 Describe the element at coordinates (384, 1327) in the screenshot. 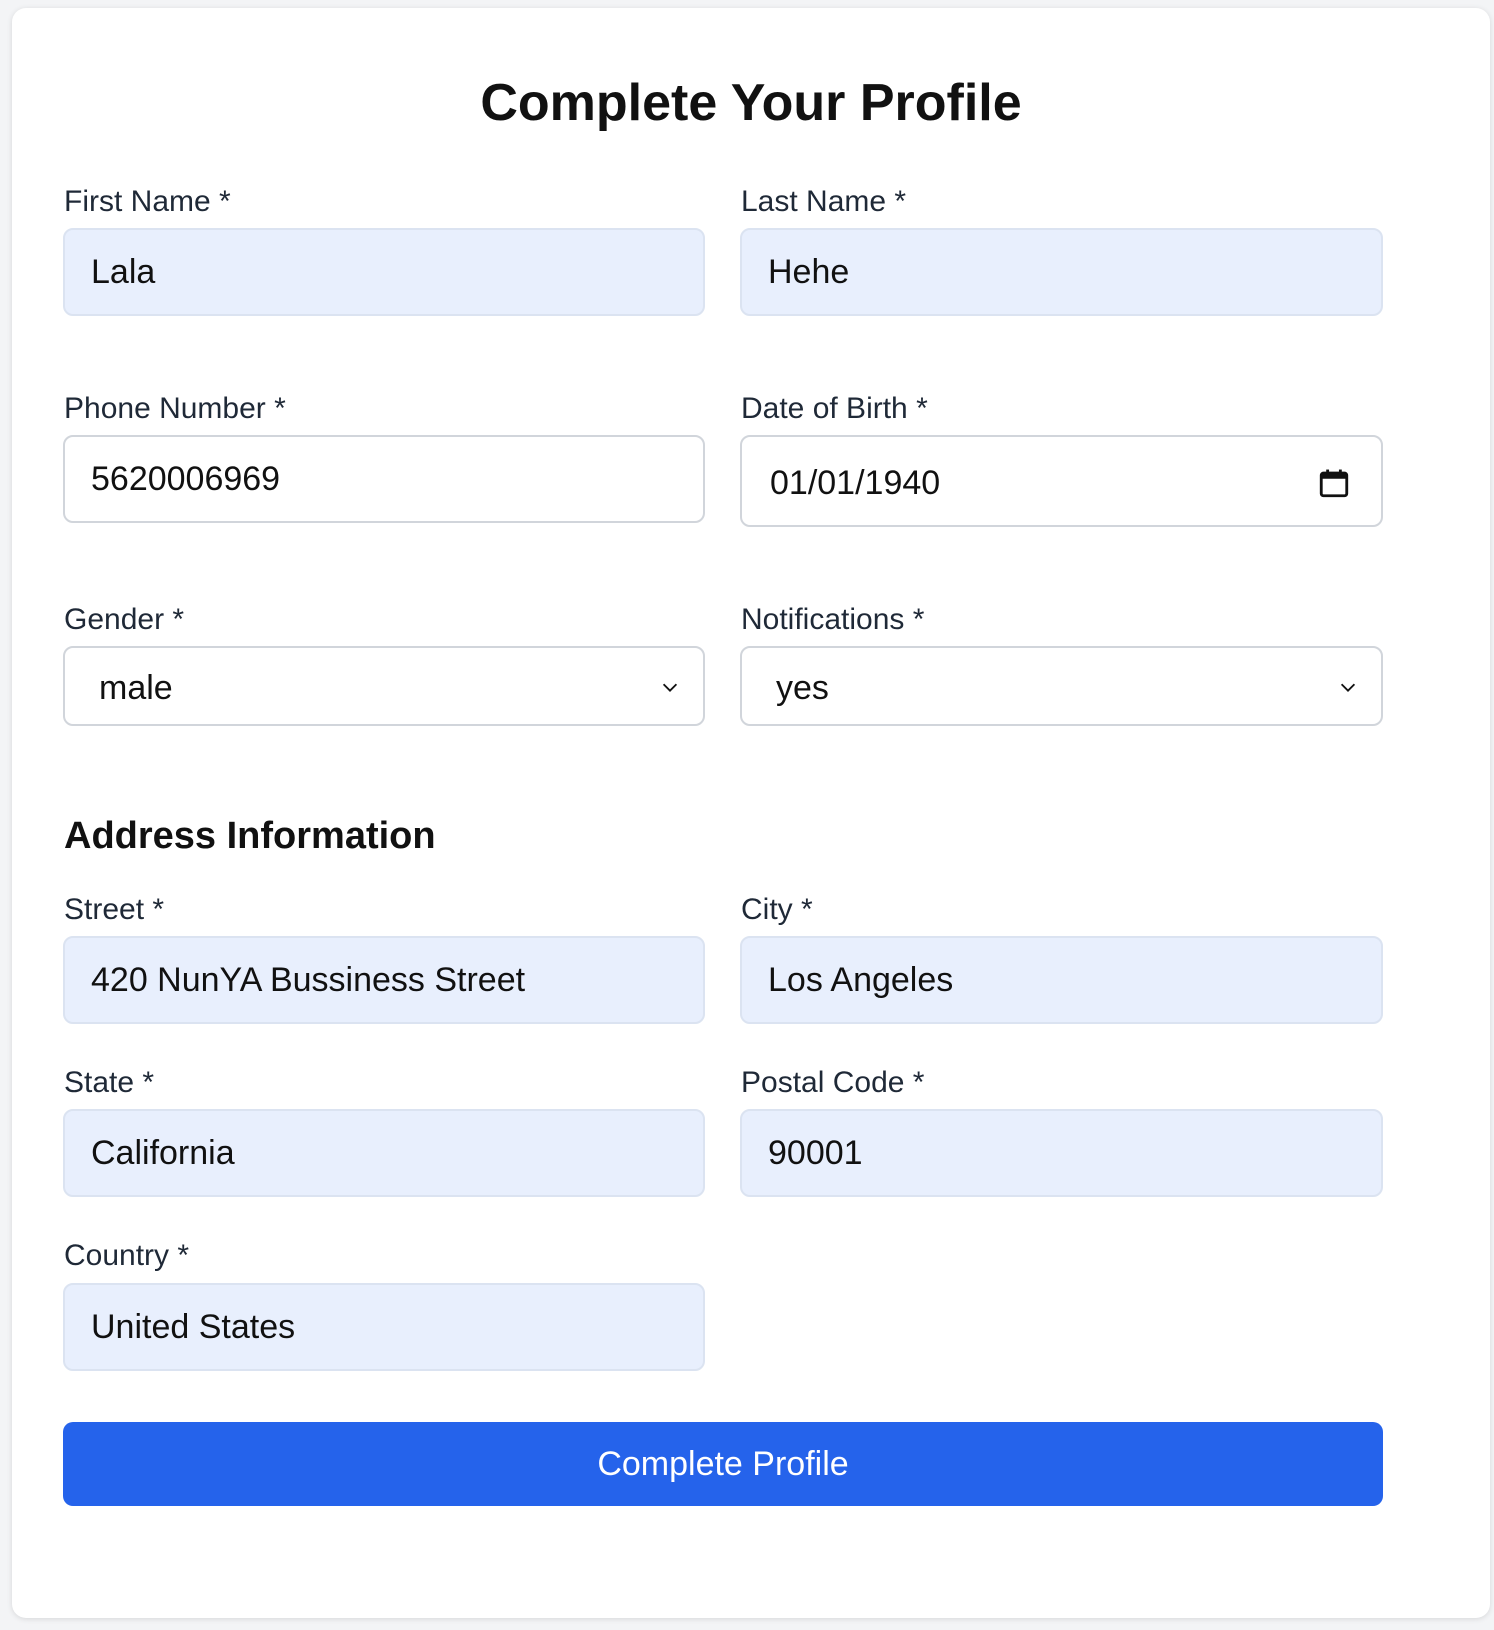

I see `country-input` at that location.